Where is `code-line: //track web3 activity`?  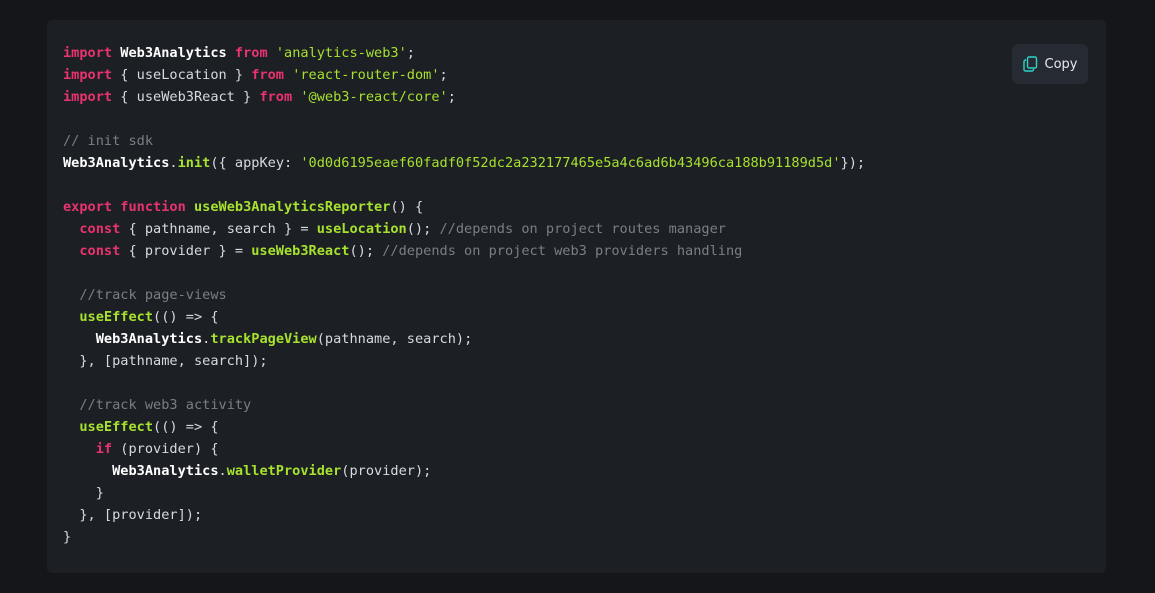
code-line: //track web3 activity is located at coordinates (464, 405).